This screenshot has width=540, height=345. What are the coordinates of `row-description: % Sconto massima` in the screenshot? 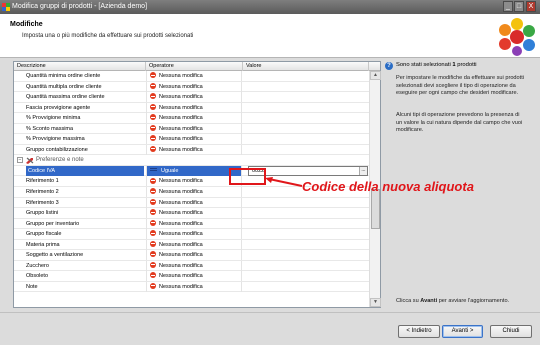 It's located at (50, 128).